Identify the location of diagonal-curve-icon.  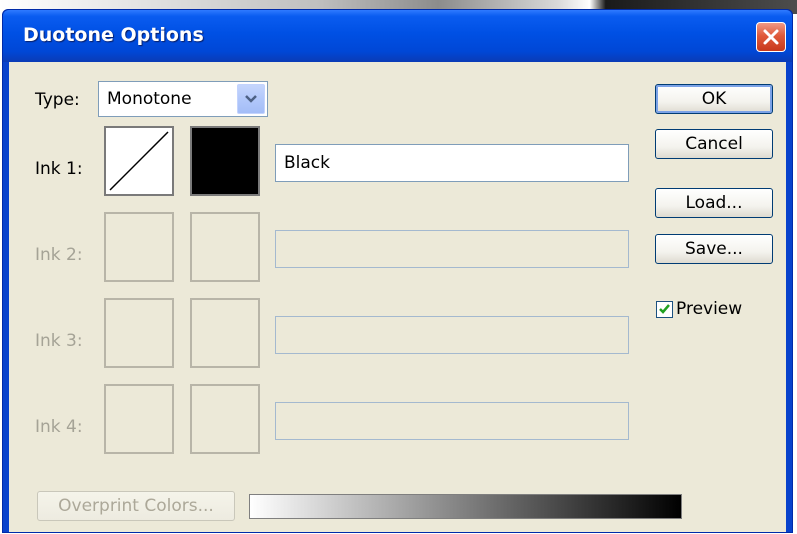
(139, 161).